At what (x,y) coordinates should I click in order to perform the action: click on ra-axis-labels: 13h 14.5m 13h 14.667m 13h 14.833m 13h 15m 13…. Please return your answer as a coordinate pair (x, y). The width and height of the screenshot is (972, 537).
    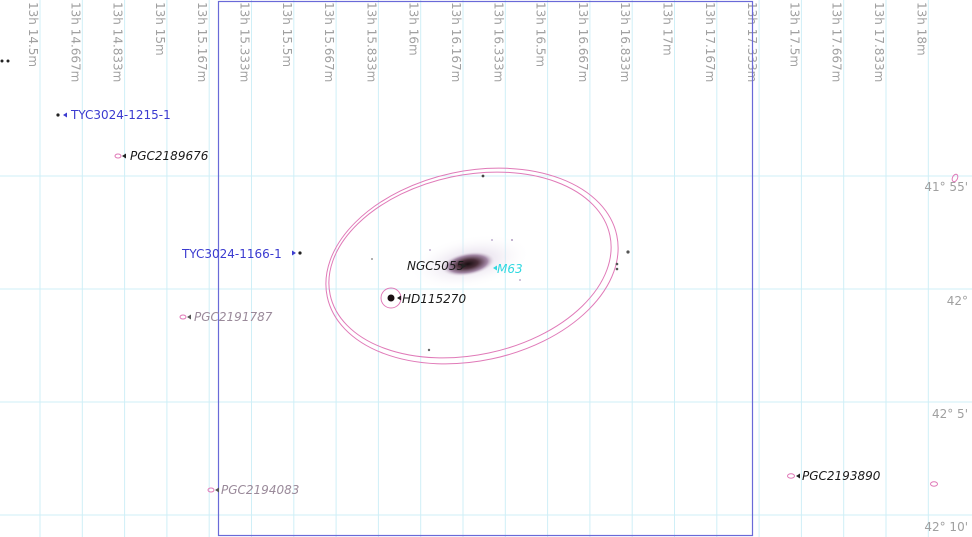
    Looking at the image, I should click on (477, 42).